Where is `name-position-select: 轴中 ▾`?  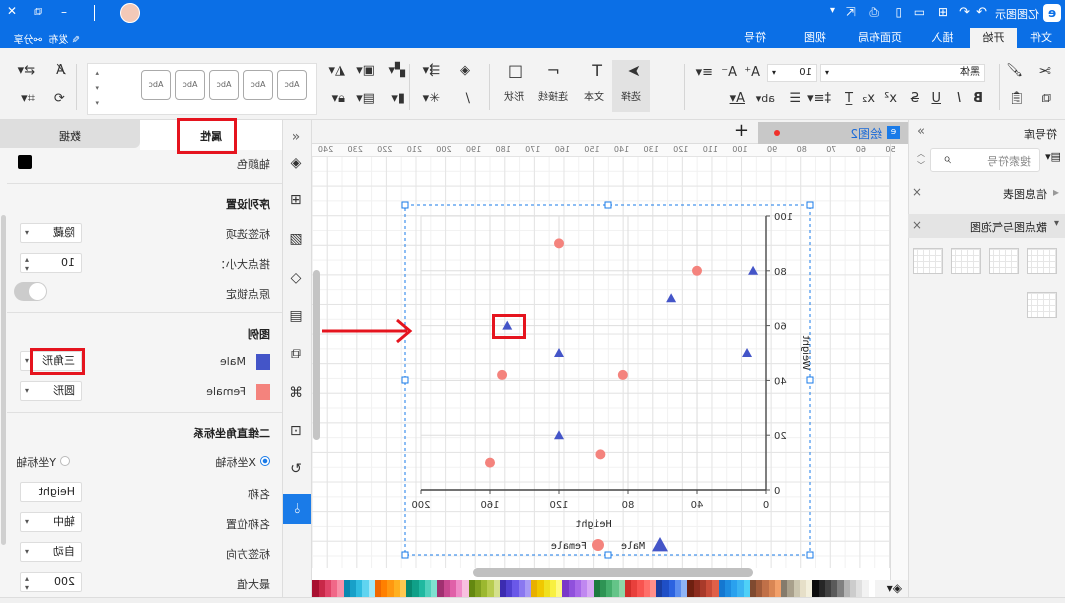
name-position-select: 轴中 ▾ is located at coordinates (51, 522).